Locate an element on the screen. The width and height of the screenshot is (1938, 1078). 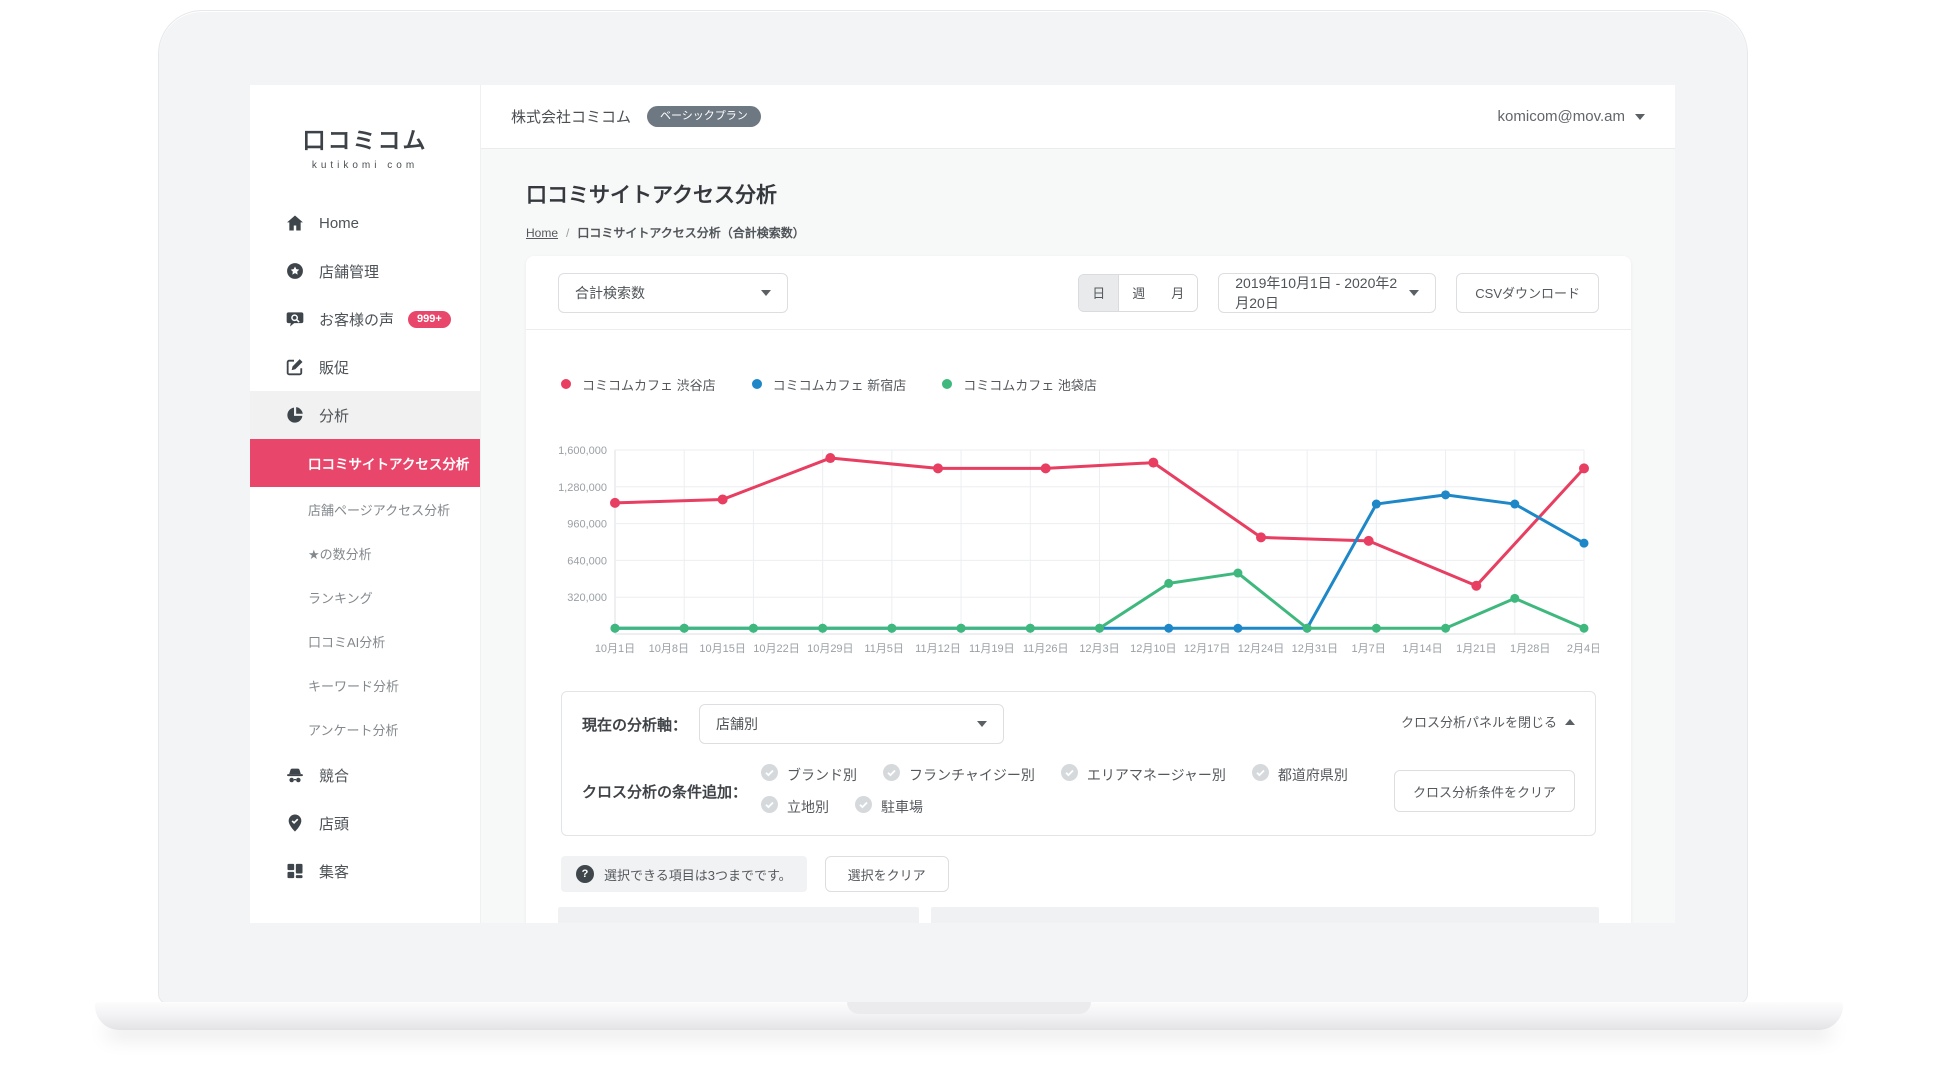
sidebar-item-customer-voice: お客様の声 999+ is located at coordinates (365, 319).